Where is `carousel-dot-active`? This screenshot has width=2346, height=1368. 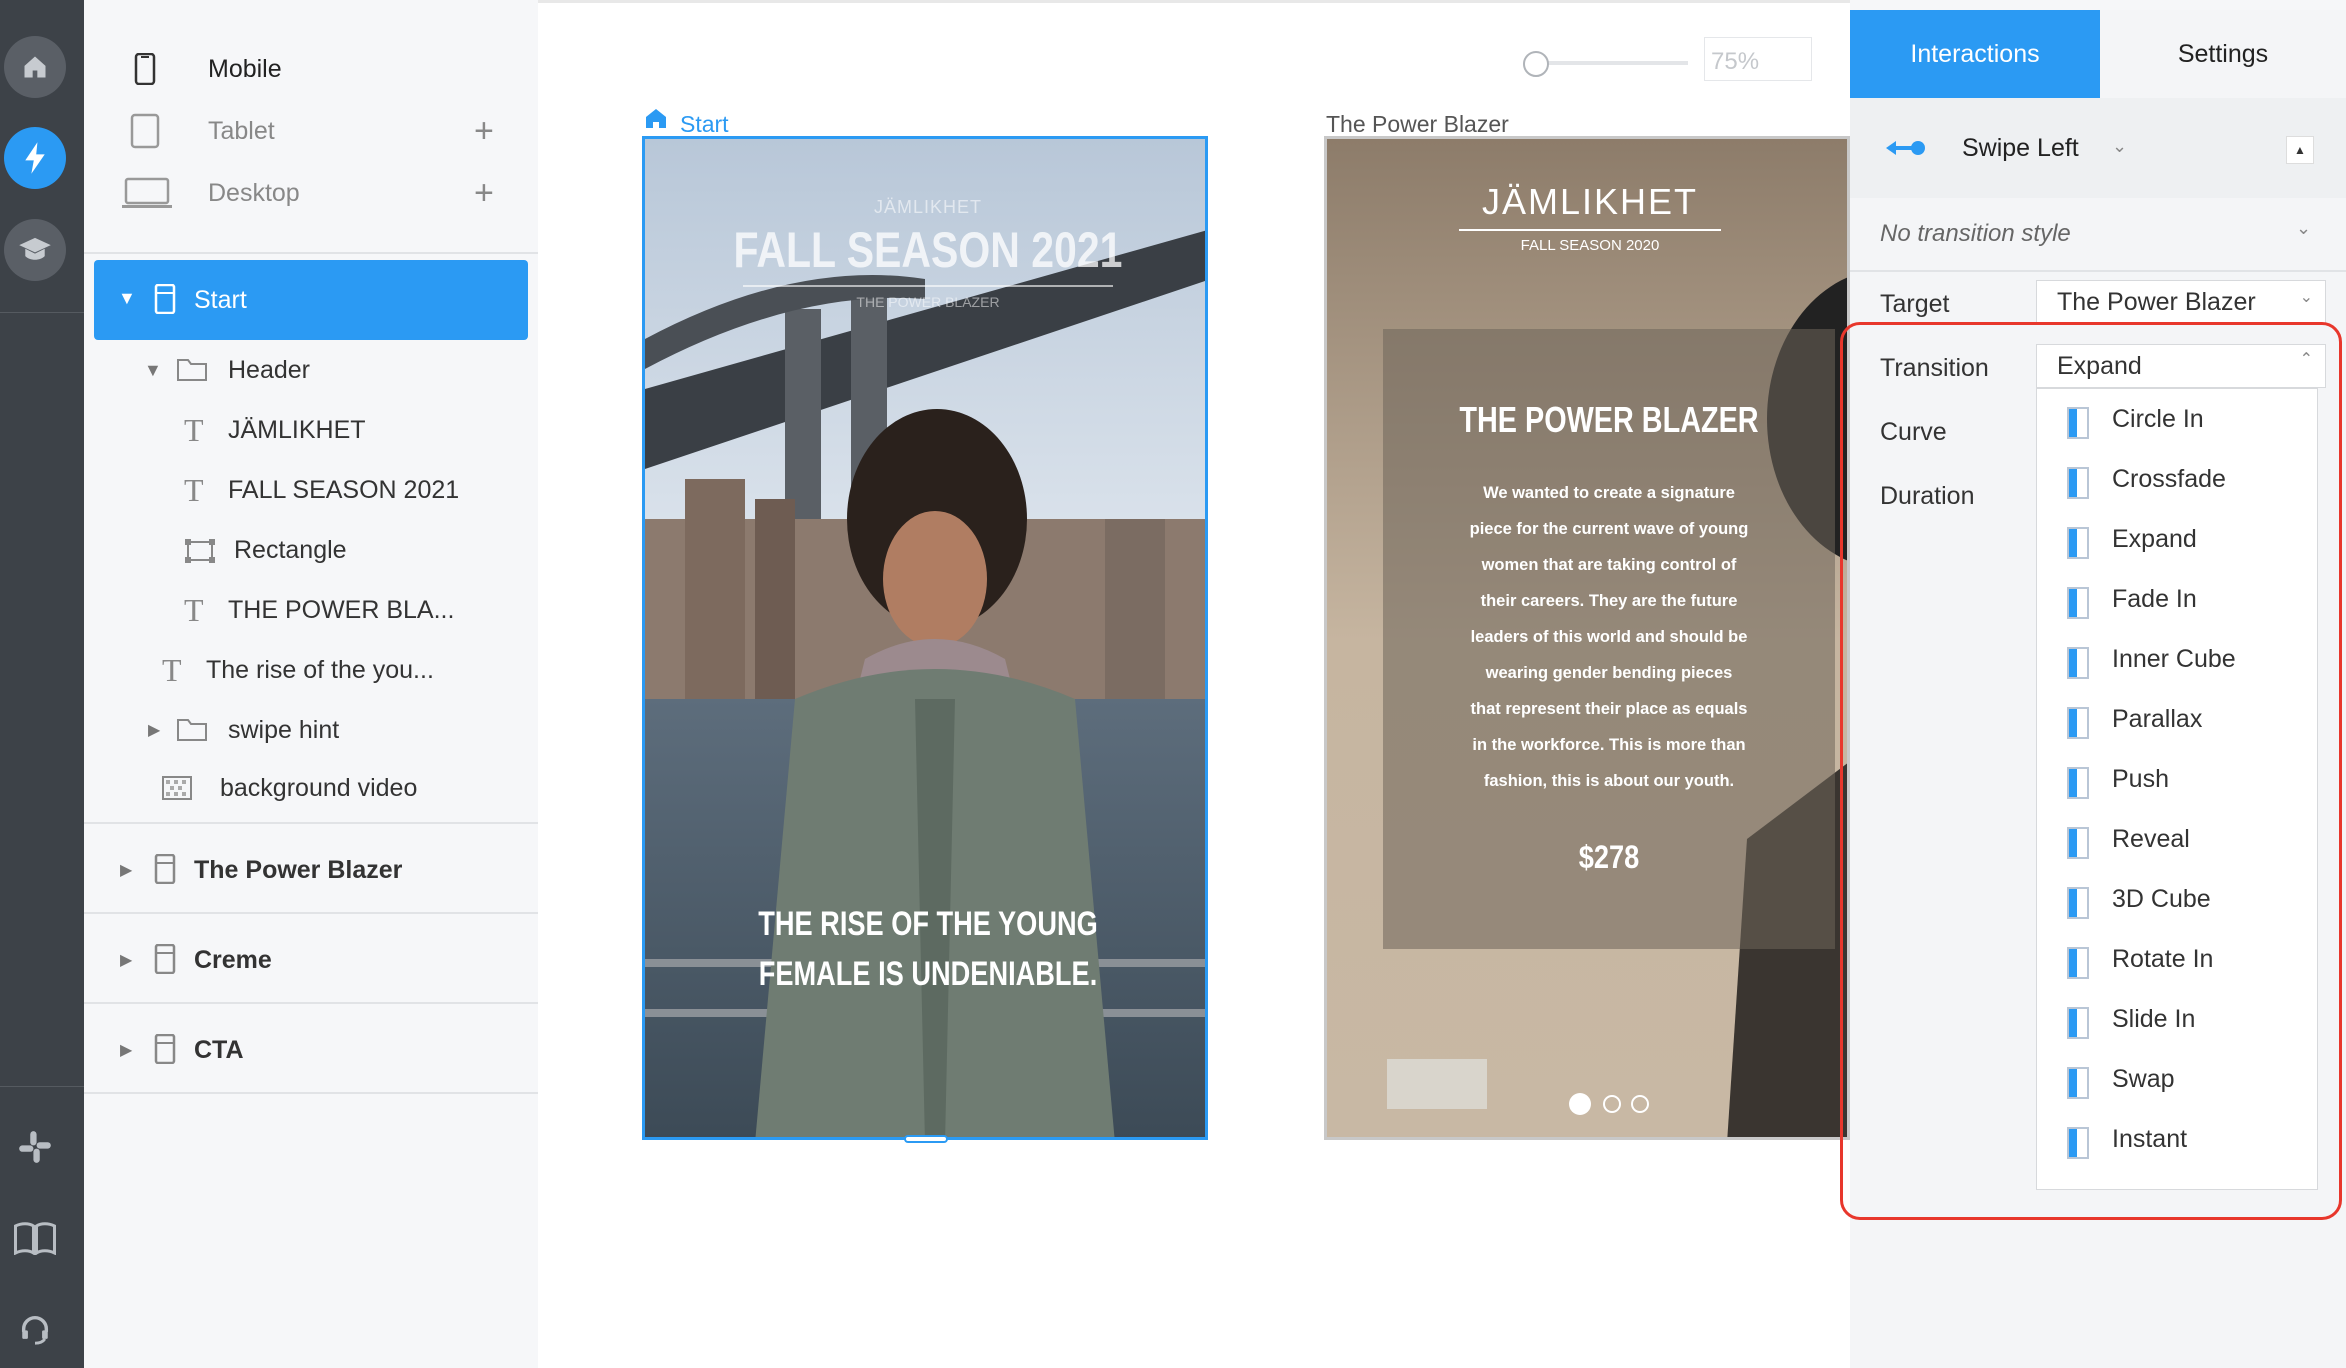 carousel-dot-active is located at coordinates (1580, 1104).